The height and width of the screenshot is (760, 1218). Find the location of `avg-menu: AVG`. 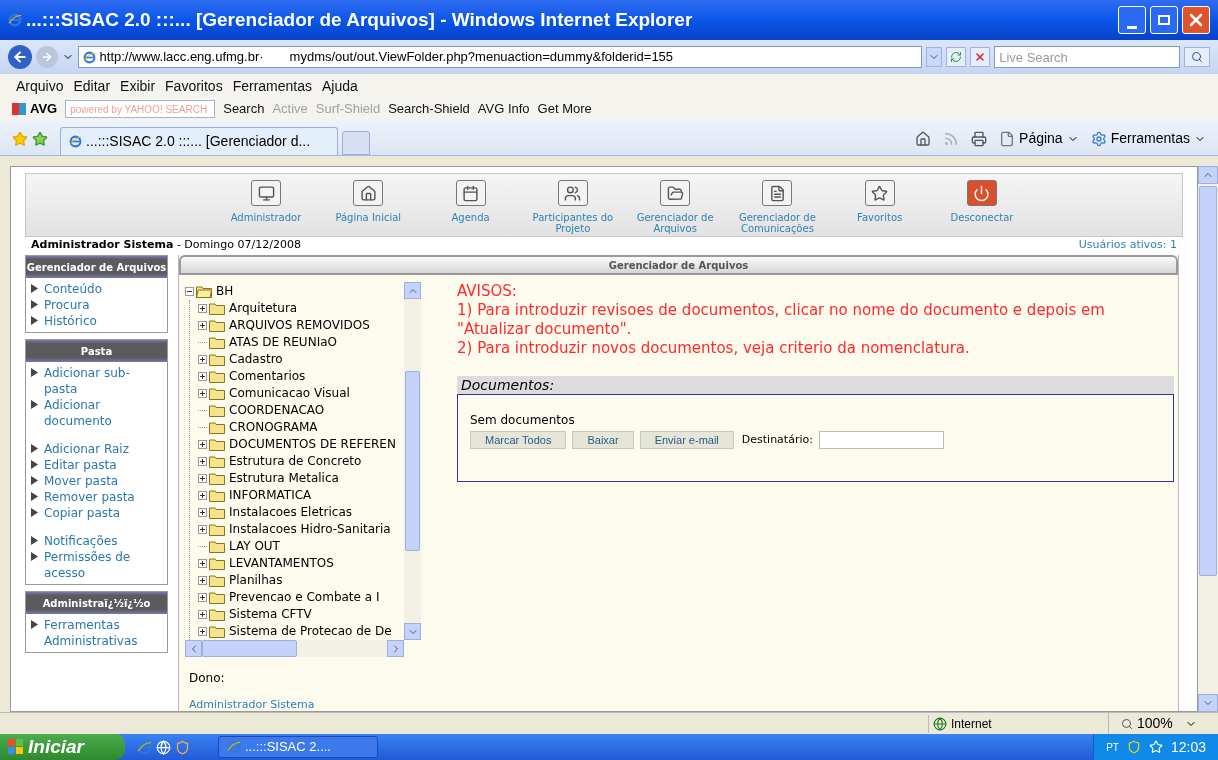

avg-menu: AVG is located at coordinates (44, 109).